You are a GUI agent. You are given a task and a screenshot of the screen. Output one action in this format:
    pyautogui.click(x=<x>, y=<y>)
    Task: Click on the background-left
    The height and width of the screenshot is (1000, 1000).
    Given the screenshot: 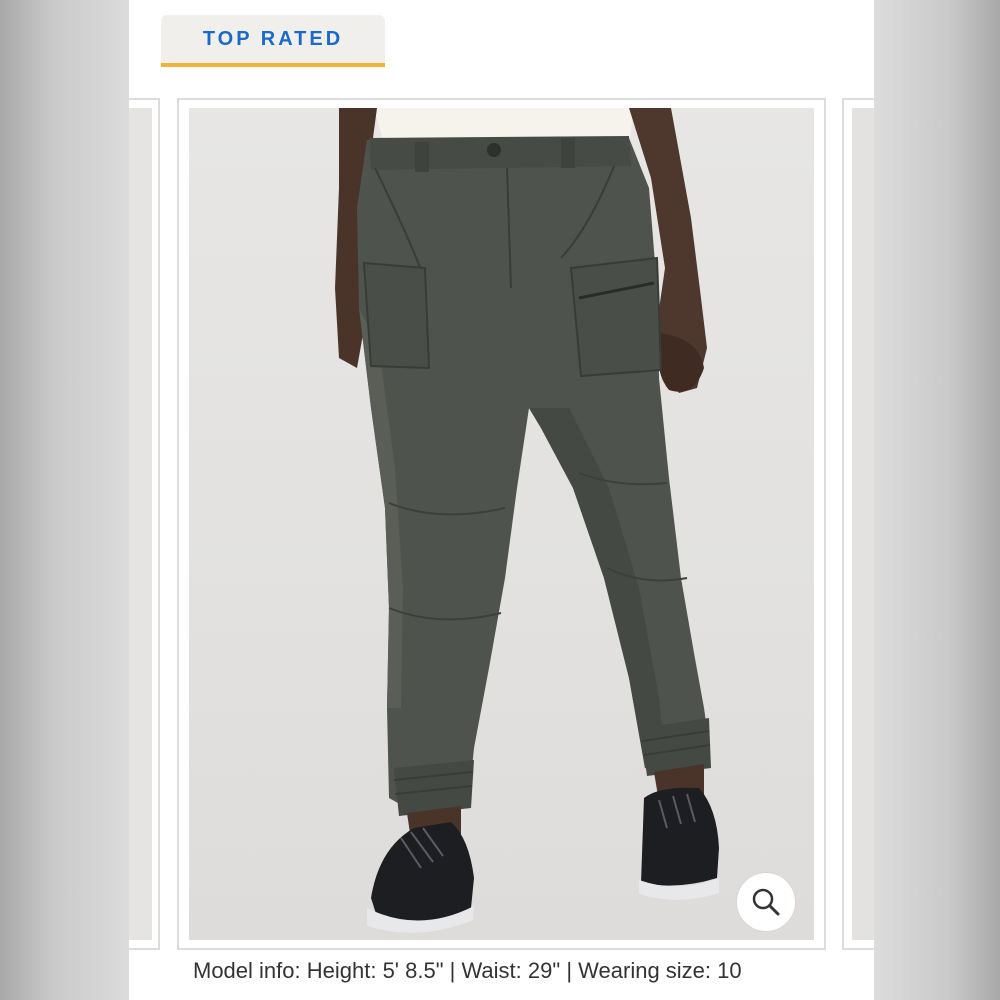 What is the action you would take?
    pyautogui.click(x=64, y=500)
    